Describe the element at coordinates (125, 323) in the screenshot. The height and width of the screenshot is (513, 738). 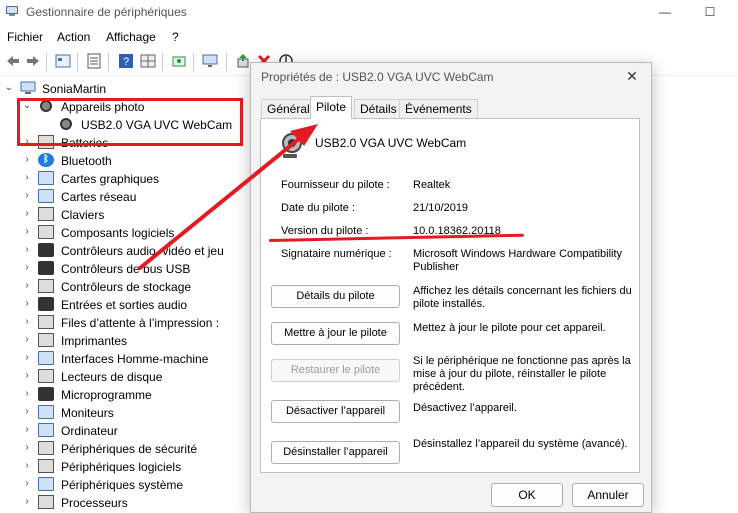
I see `tree-category-item: › Files d’attente à l’impression :` at that location.